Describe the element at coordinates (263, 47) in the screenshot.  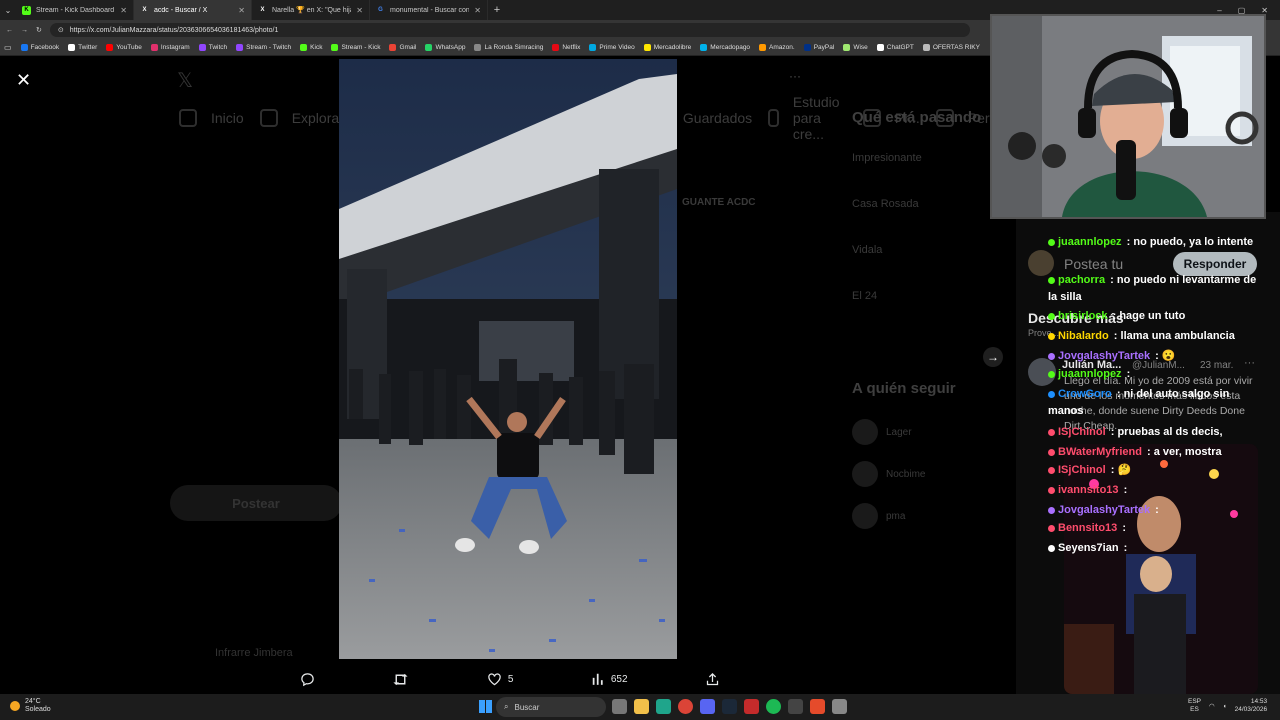
I see `bookmark-item: Stream - Twitch` at that location.